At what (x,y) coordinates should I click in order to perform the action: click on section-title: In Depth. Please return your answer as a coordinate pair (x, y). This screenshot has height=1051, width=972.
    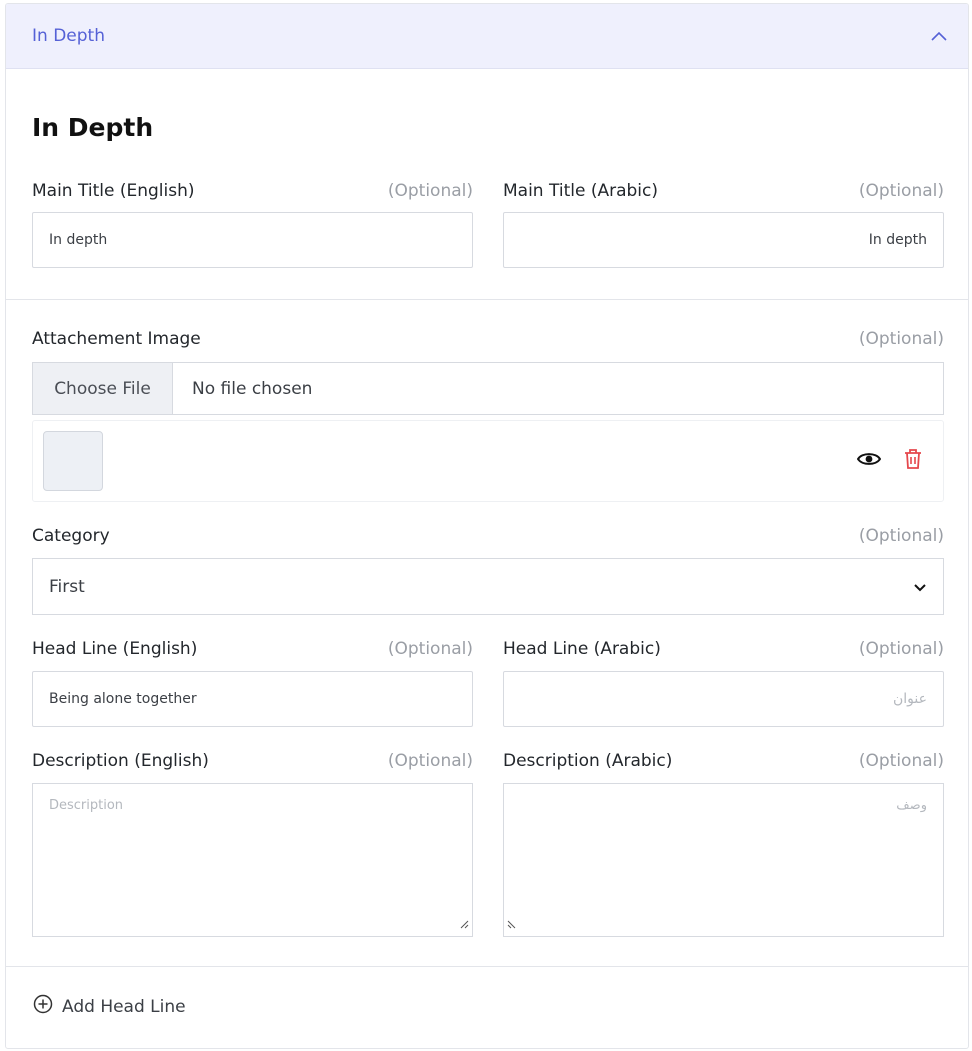
    Looking at the image, I should click on (93, 127).